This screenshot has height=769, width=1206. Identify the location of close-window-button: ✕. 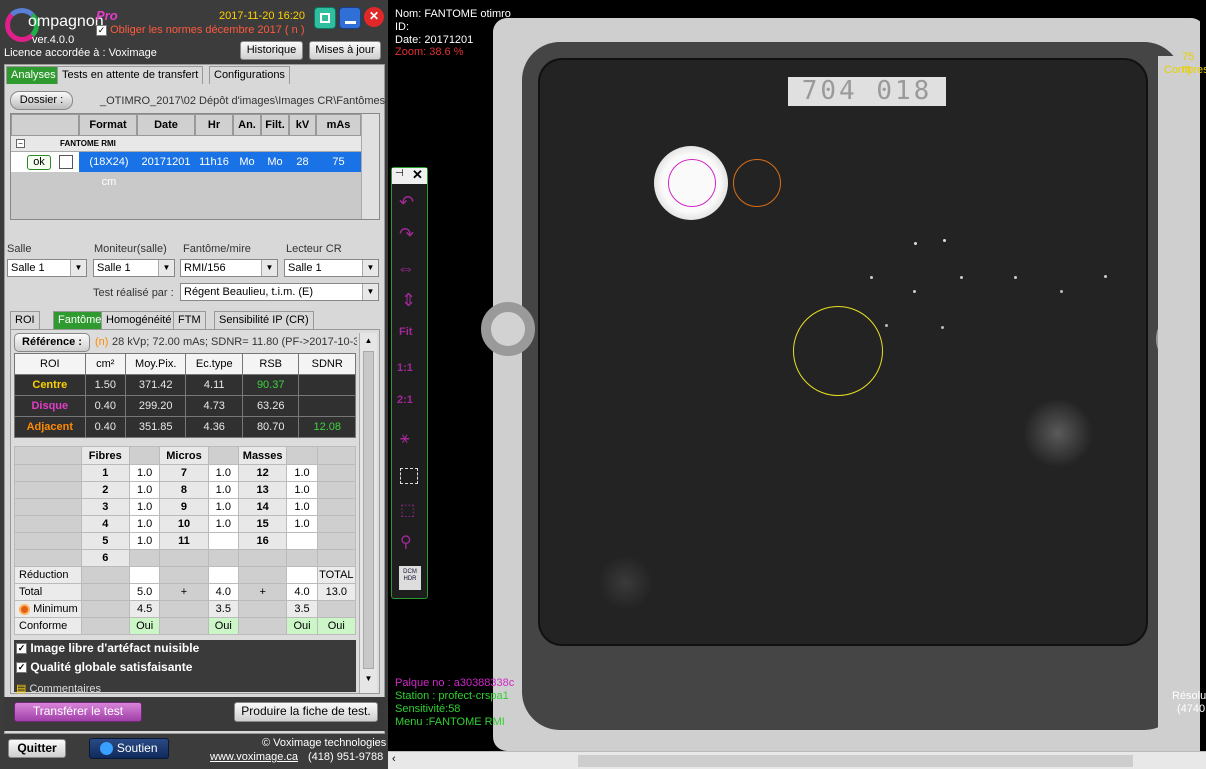
(374, 17).